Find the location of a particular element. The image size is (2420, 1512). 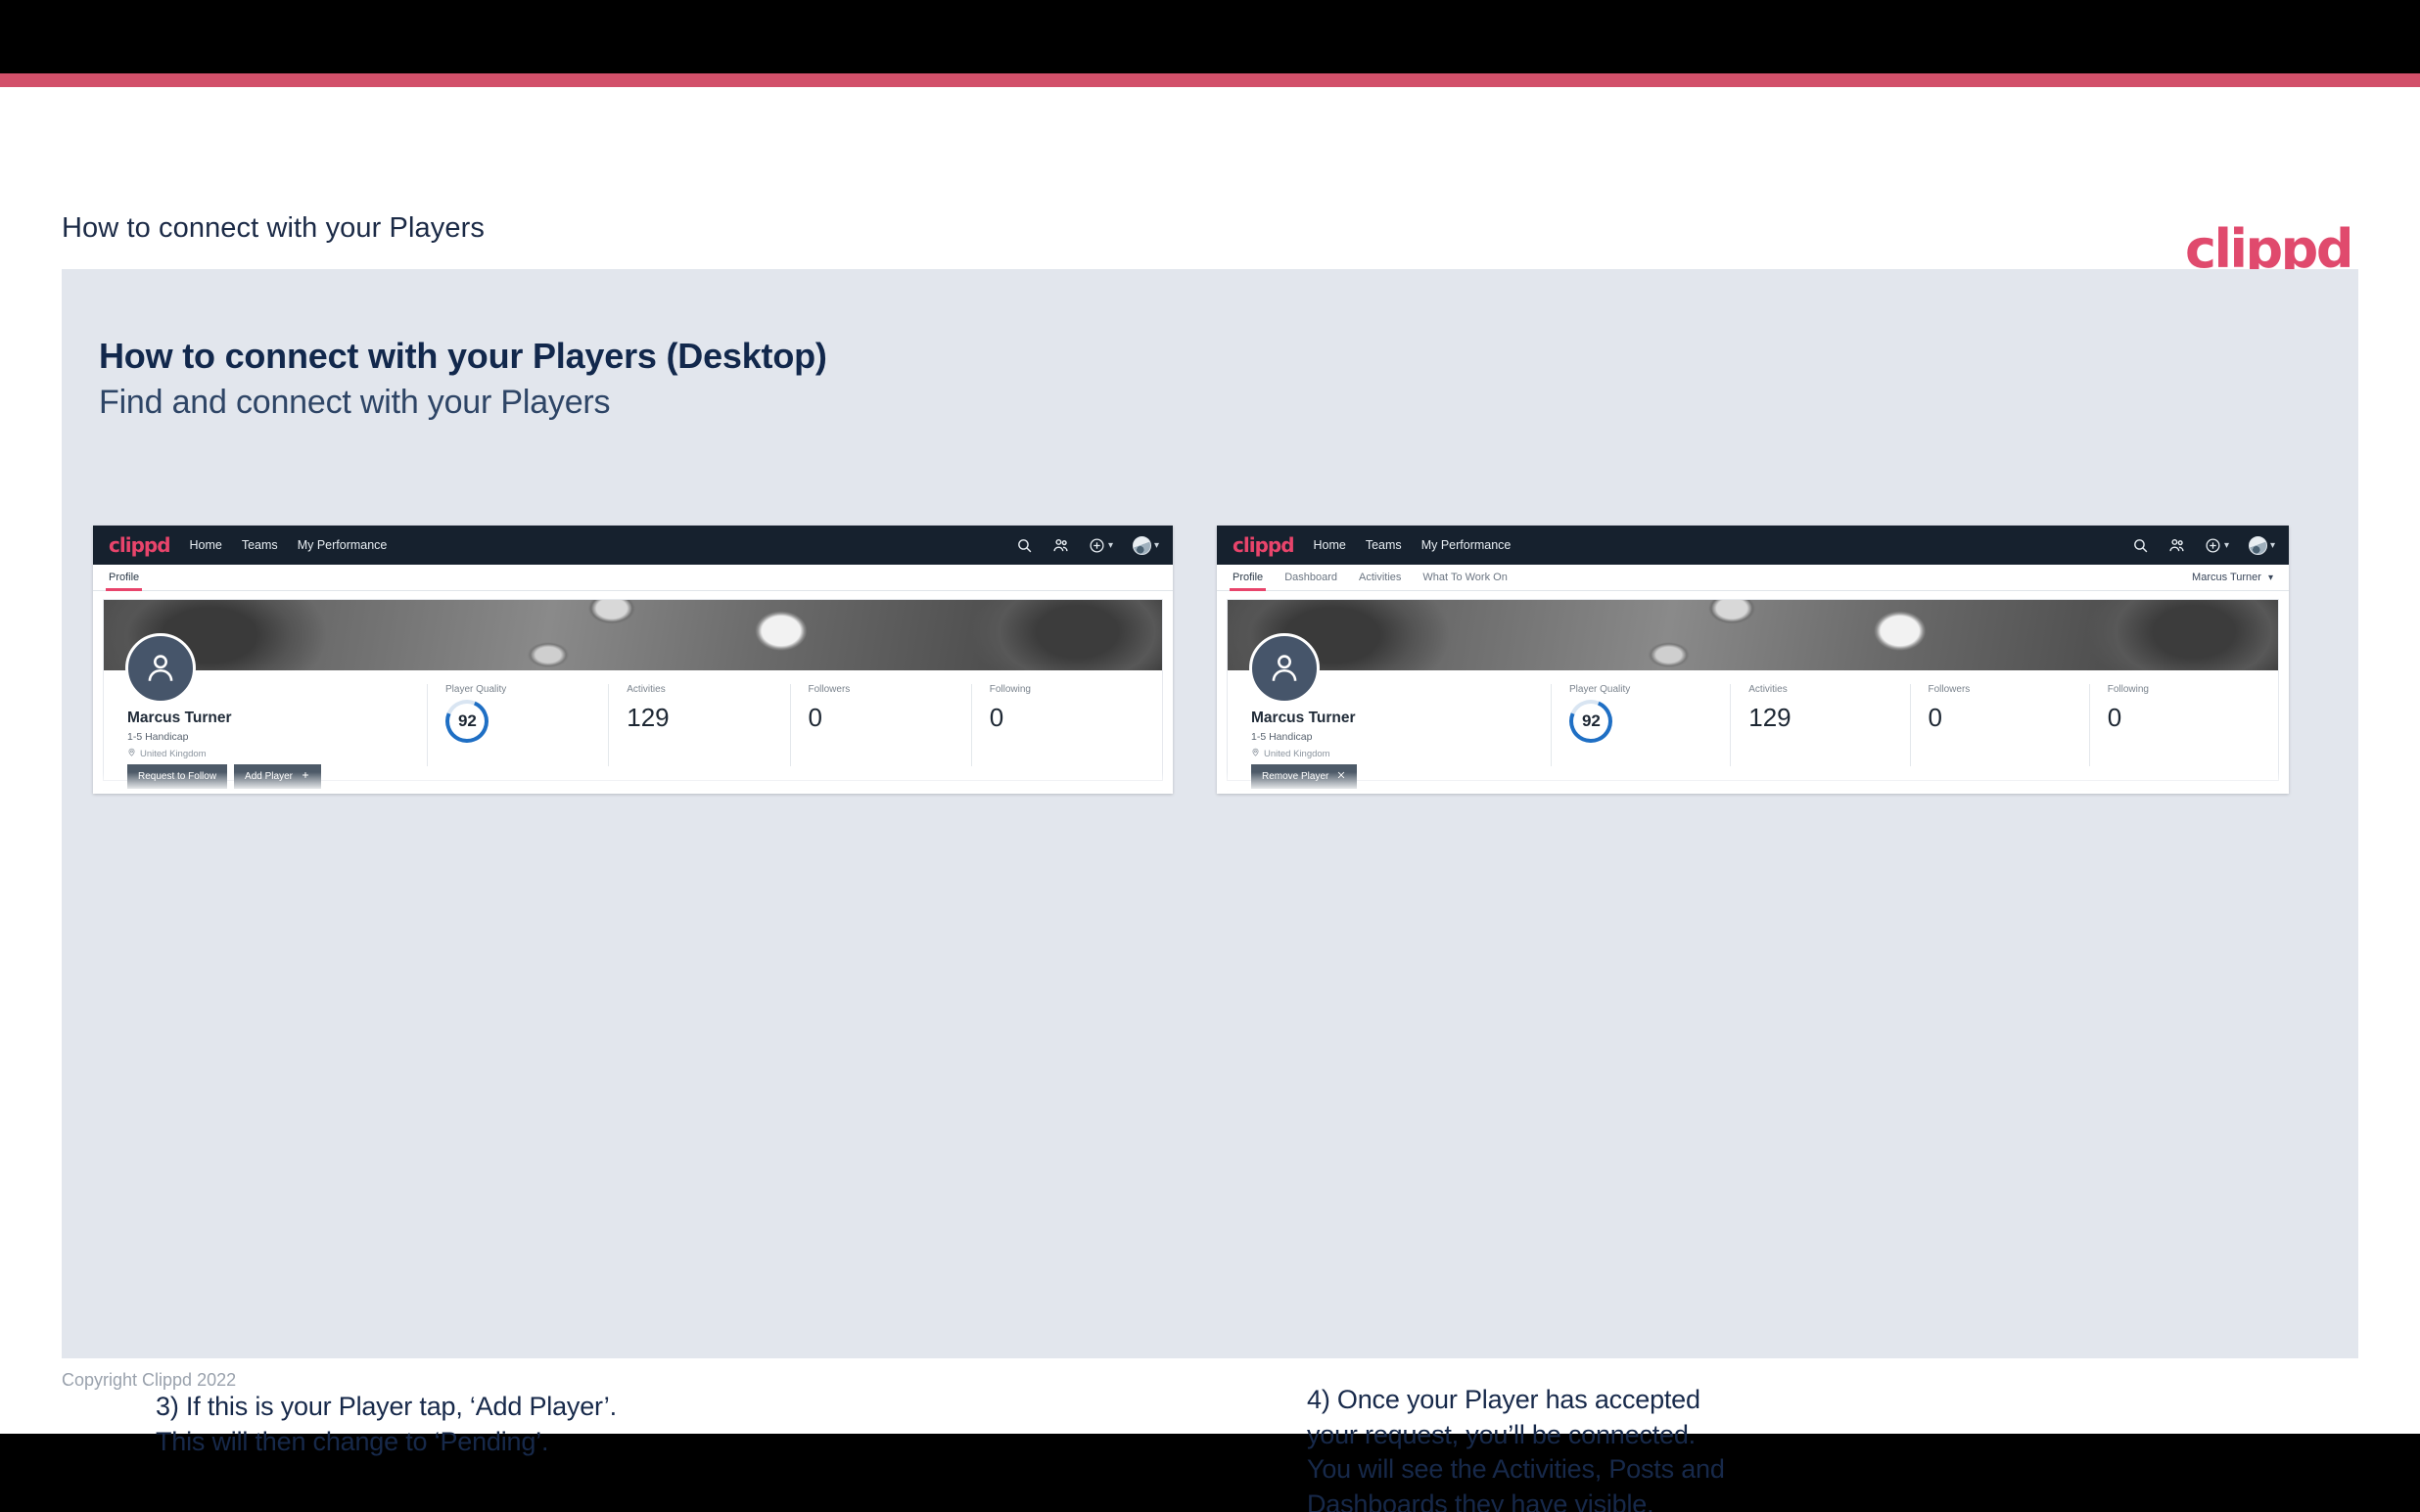

stat-followers: Followers 0 is located at coordinates (1999, 725).